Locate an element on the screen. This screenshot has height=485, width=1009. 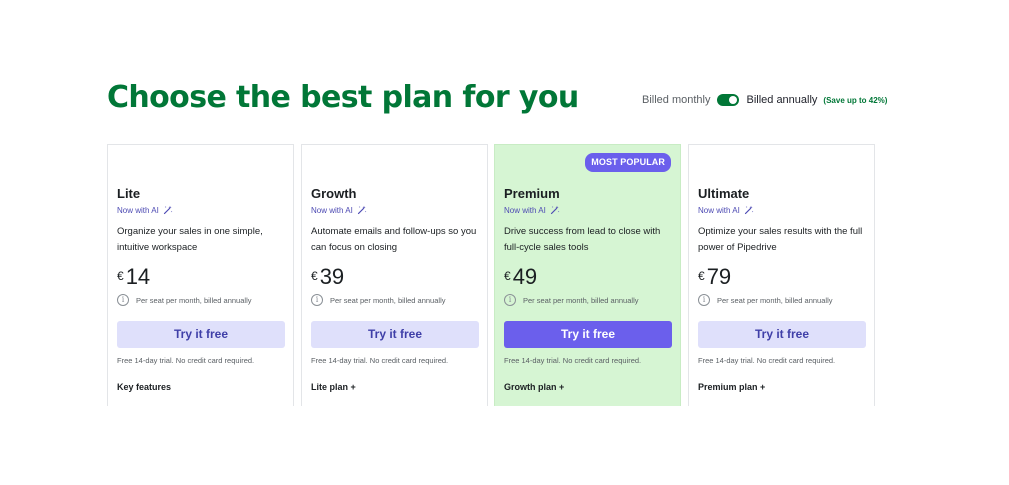
features-title: Premium plan + is located at coordinates (732, 387).